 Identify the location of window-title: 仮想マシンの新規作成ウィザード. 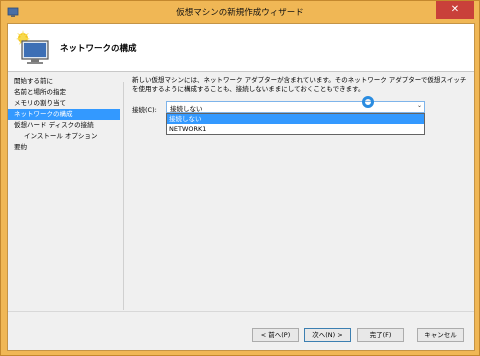
(240, 13).